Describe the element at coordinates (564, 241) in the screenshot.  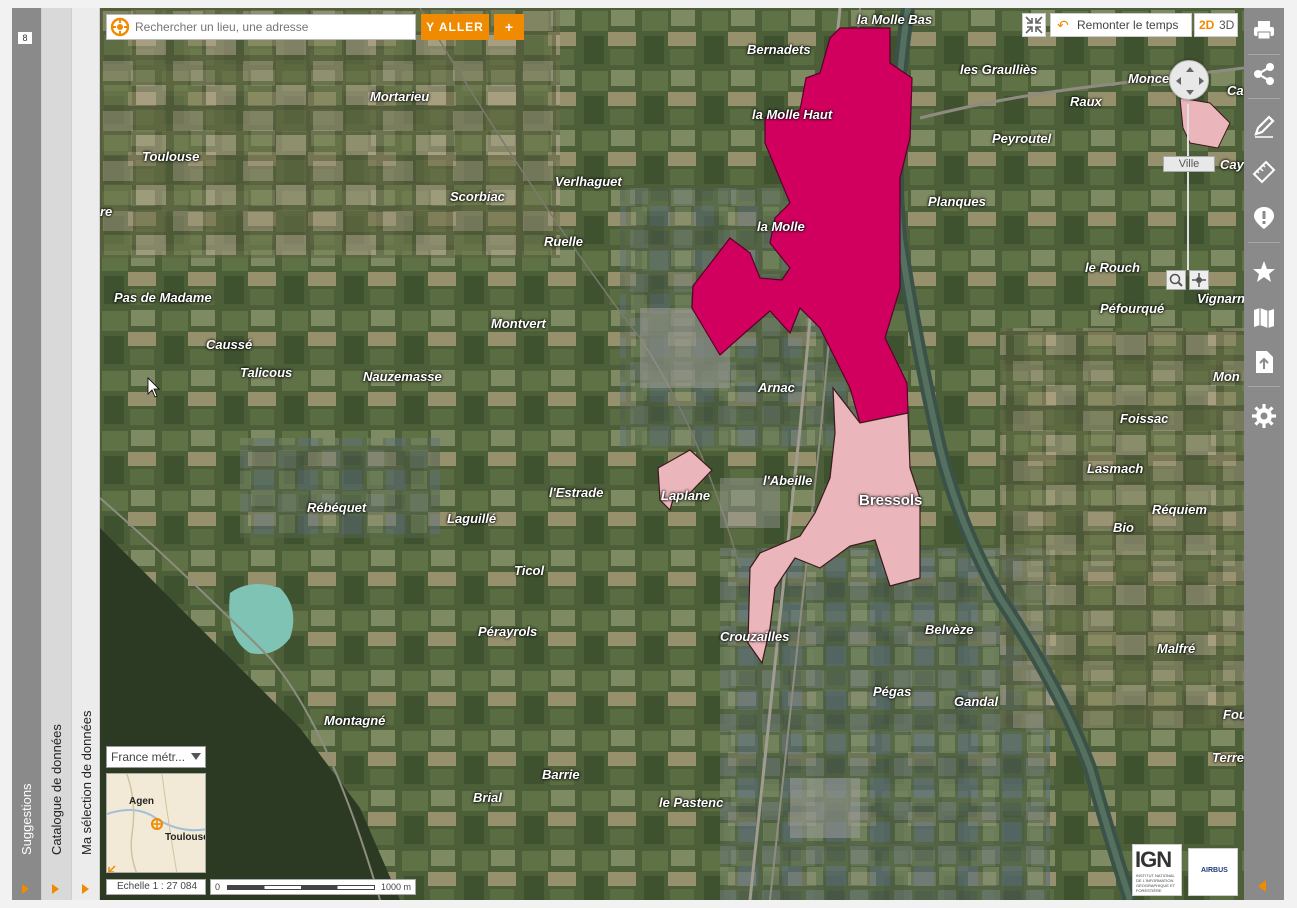
I see `place-label: Ruelle` at that location.